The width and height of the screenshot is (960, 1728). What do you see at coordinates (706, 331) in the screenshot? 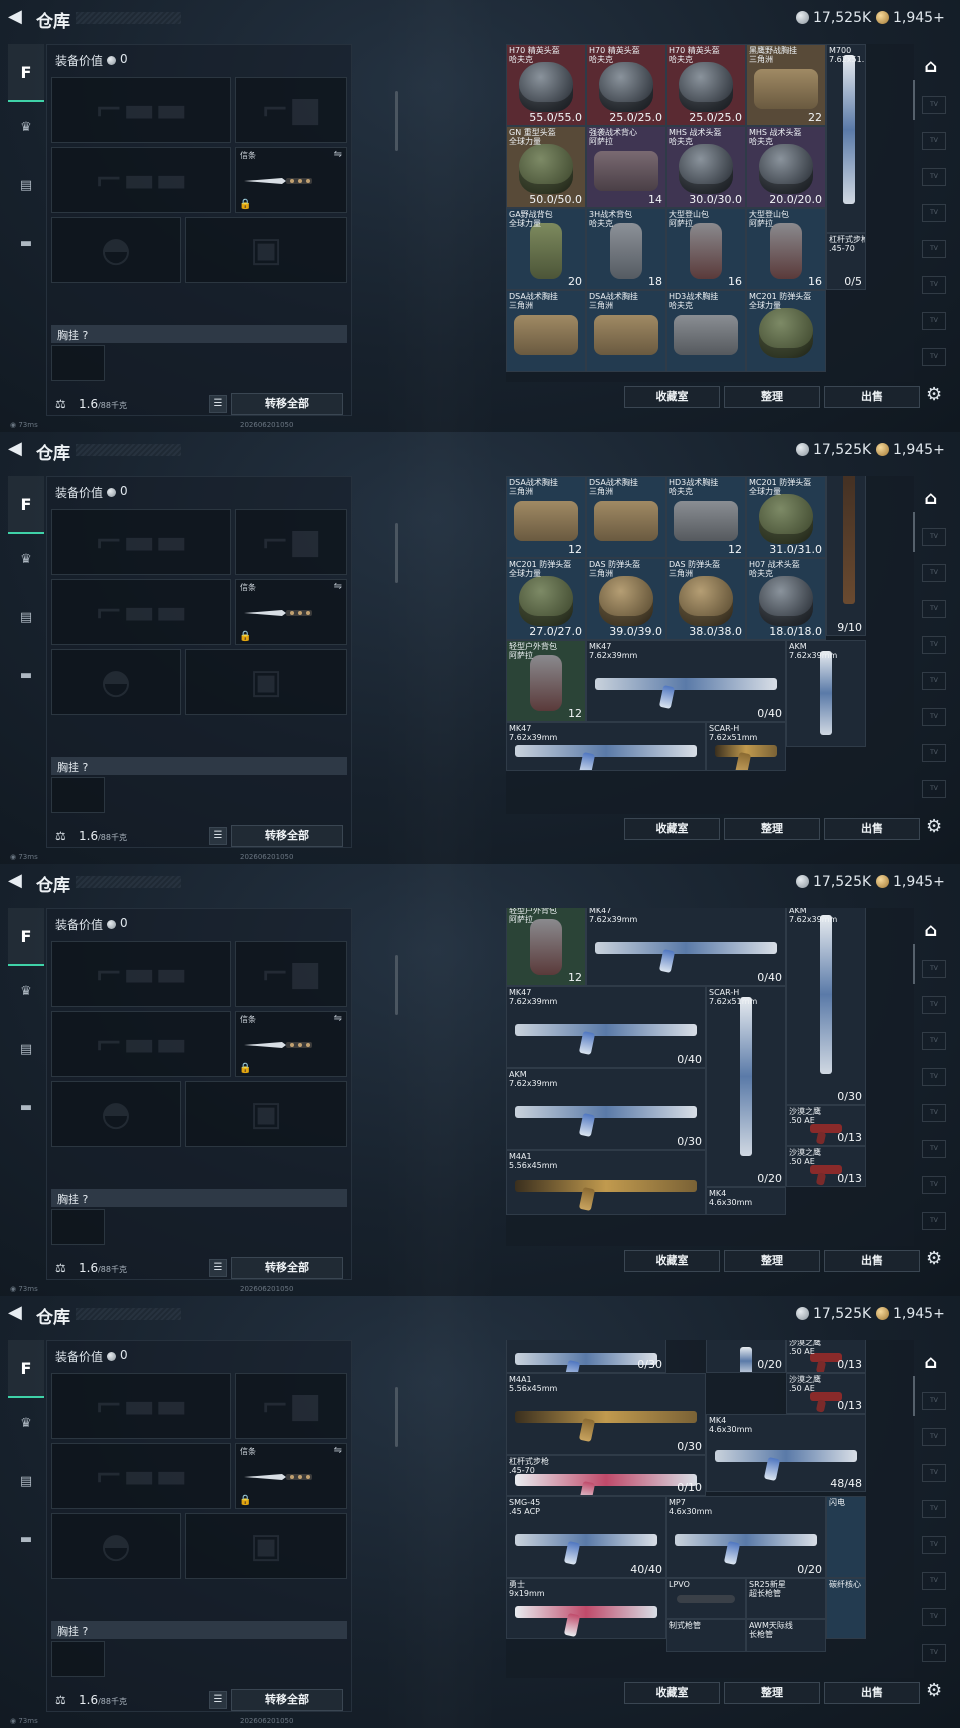
I see `inventory-item: HD3战术胸挂 哈夫克` at bounding box center [706, 331].